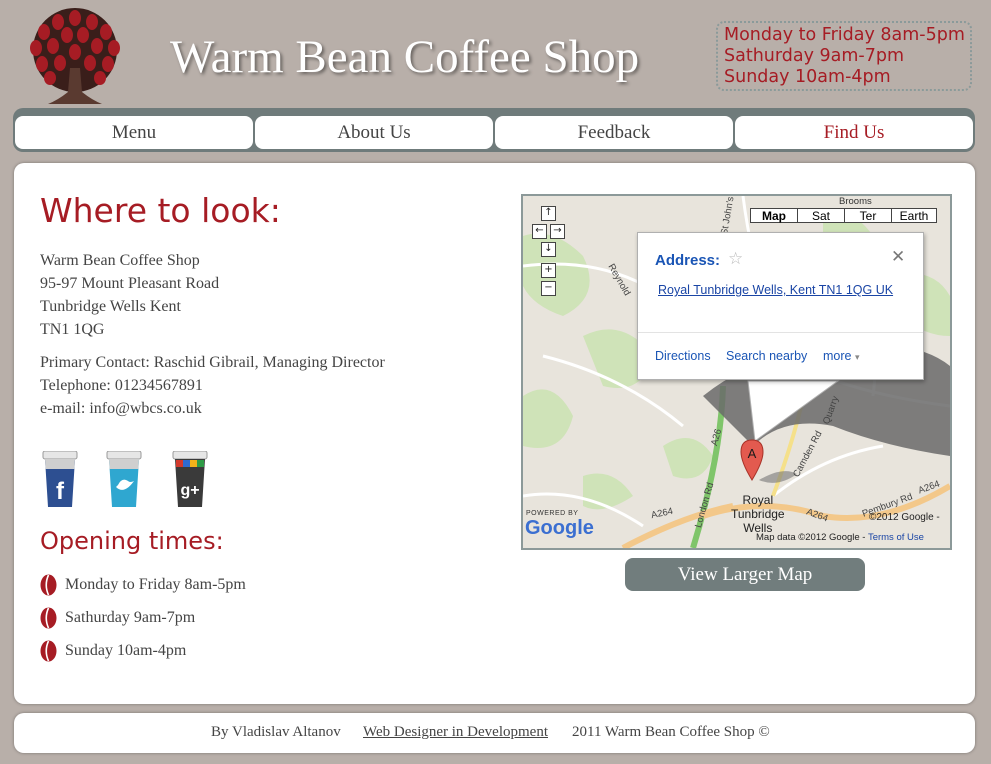 This screenshot has width=991, height=764. What do you see at coordinates (405, 57) in the screenshot?
I see `site-title: Warm Bean Coffee Shop` at bounding box center [405, 57].